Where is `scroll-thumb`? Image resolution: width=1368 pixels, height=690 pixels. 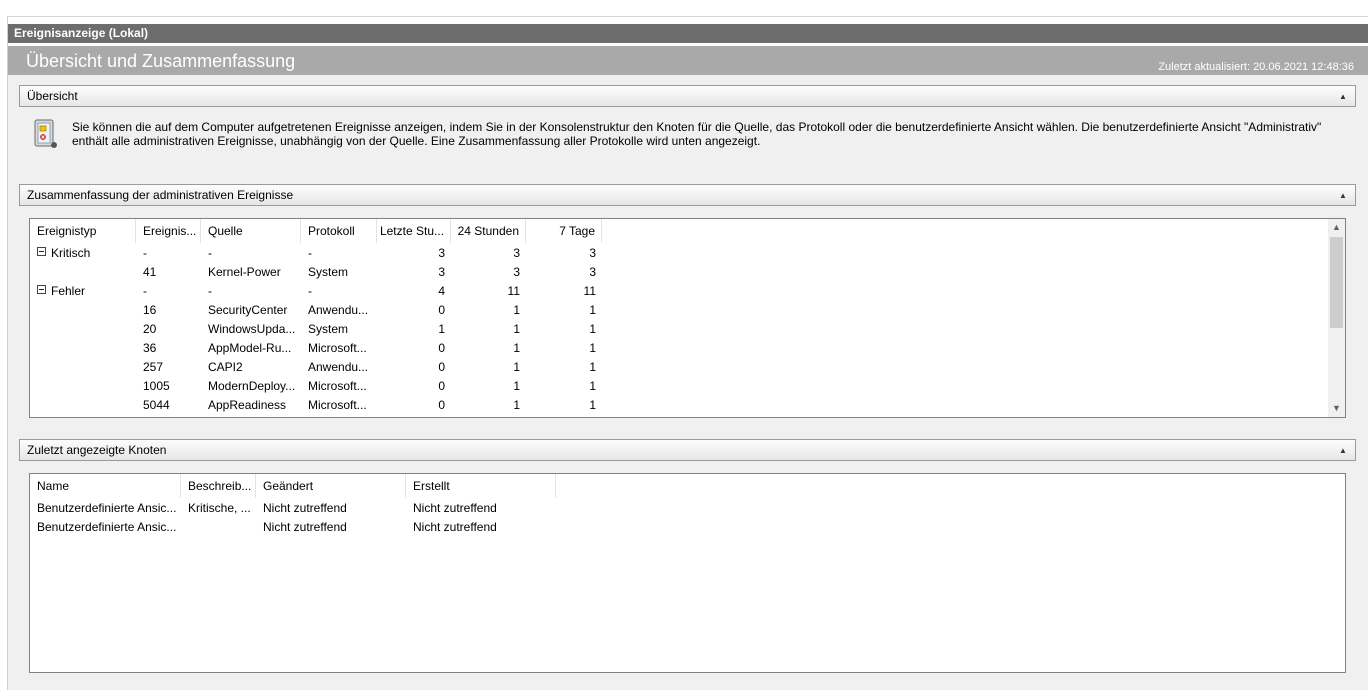
scroll-thumb is located at coordinates (1336, 282).